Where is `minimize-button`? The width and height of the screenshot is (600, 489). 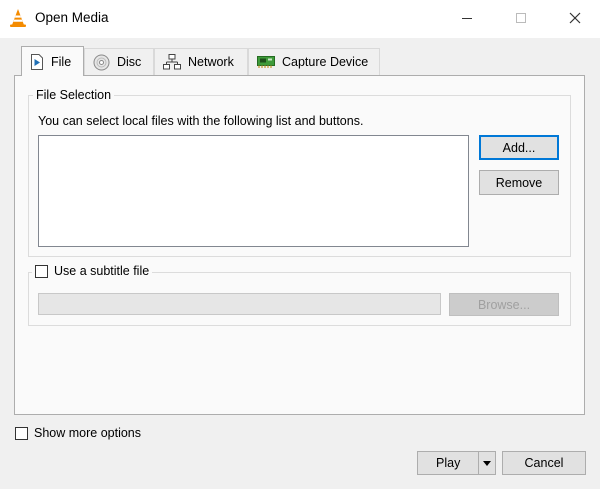 minimize-button is located at coordinates (467, 19).